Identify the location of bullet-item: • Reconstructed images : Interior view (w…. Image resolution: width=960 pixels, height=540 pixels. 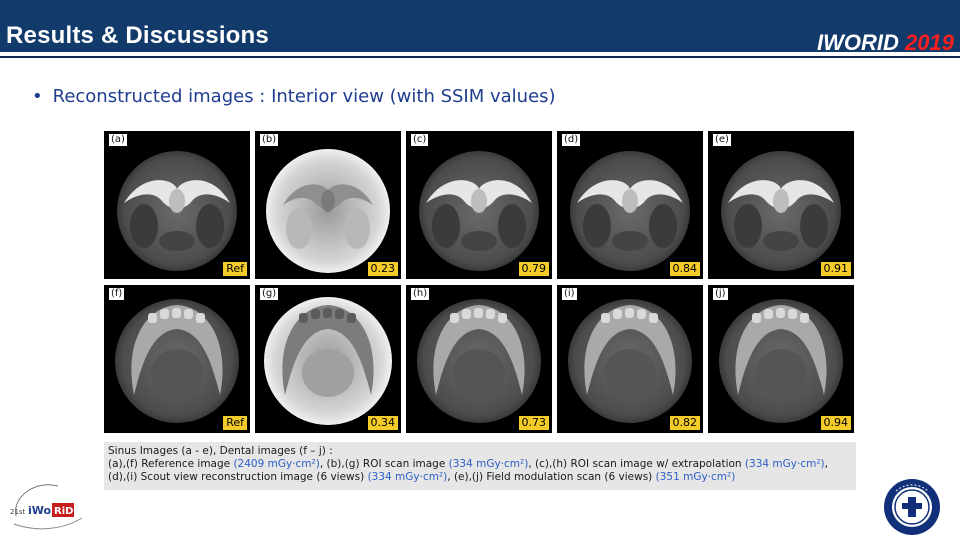
(294, 96).